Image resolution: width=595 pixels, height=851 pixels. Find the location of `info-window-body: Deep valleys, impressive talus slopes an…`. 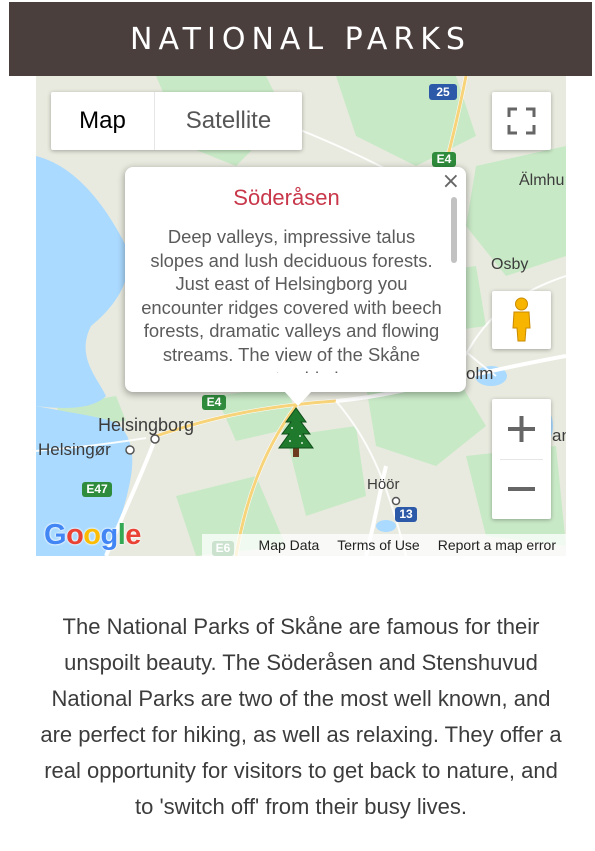

info-window-body: Deep valleys, impressive talus slopes an… is located at coordinates (291, 299).